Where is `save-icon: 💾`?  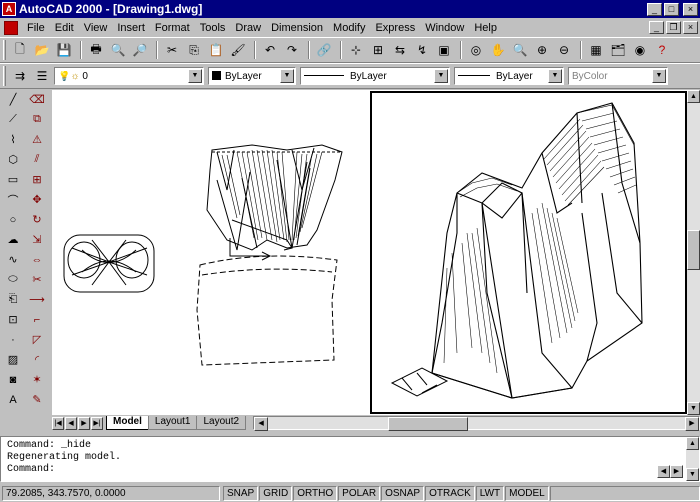 save-icon: 💾 is located at coordinates (64, 50).